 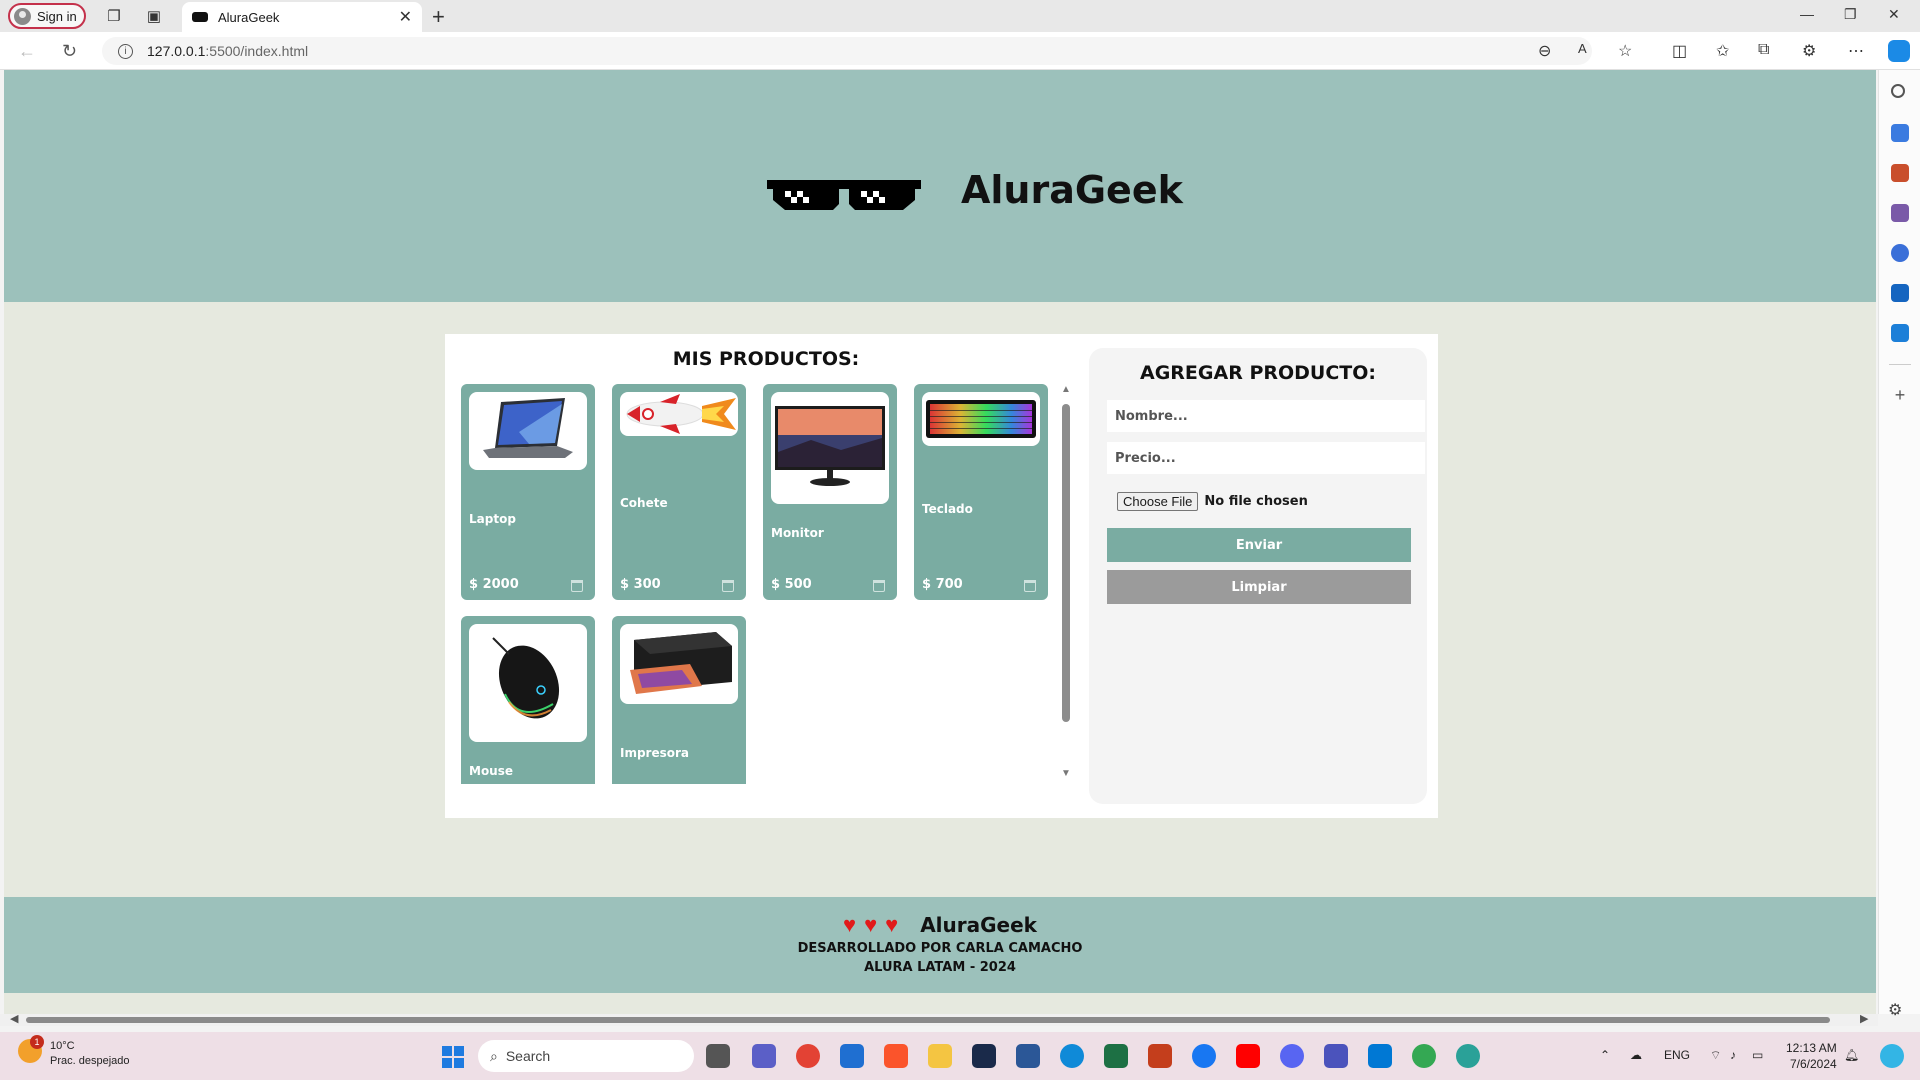 What do you see at coordinates (940, 967) in the screenshot?
I see `footer-year: ALURA LATAM - 2024` at bounding box center [940, 967].